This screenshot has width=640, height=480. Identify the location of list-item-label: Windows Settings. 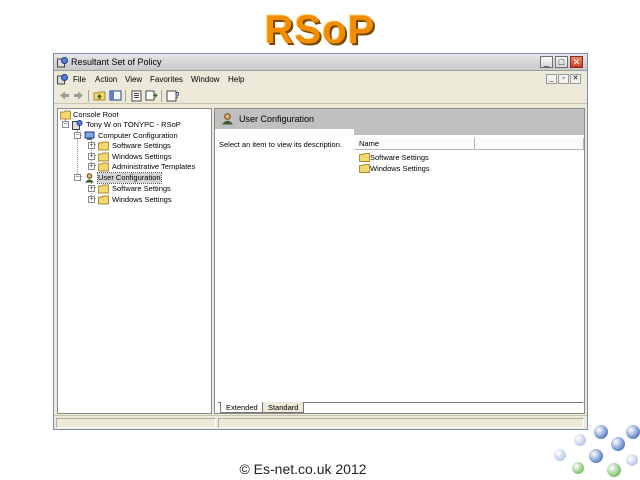
(400, 168).